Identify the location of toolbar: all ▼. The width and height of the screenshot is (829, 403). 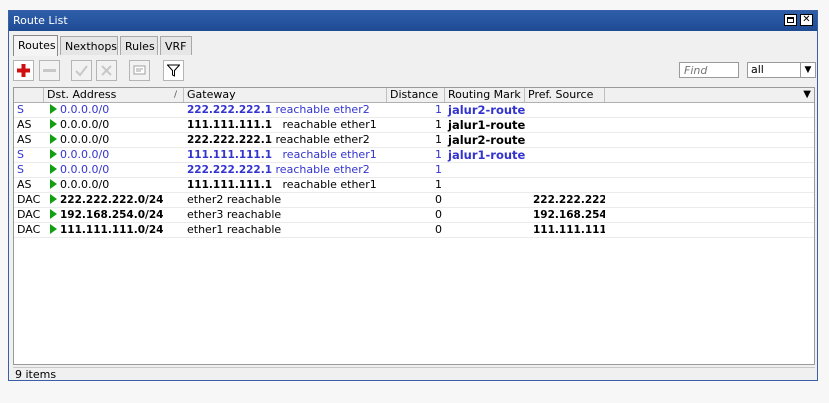
(415, 72).